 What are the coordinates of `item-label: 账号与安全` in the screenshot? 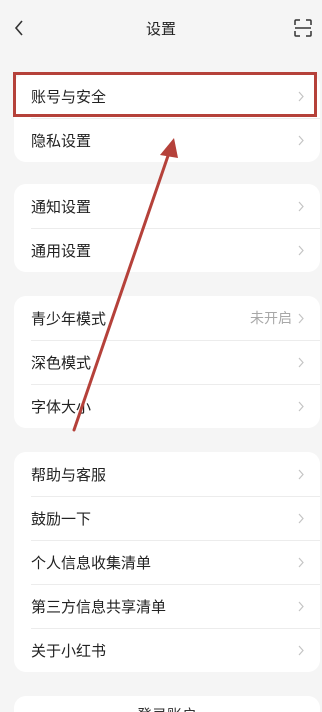 It's located at (69, 96).